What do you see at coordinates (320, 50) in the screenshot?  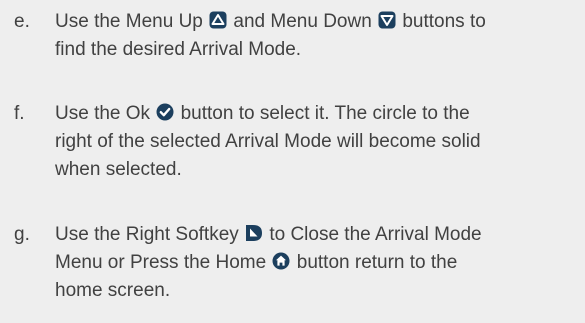 I see `step-line: find the desired Arrival Mode.` at bounding box center [320, 50].